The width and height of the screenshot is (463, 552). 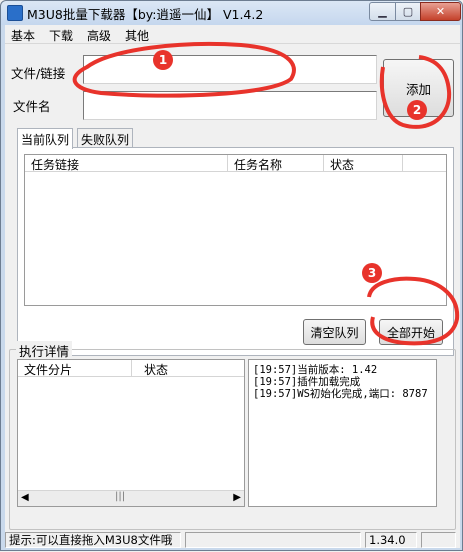 What do you see at coordinates (230, 105) in the screenshot?
I see `file-name-input` at bounding box center [230, 105].